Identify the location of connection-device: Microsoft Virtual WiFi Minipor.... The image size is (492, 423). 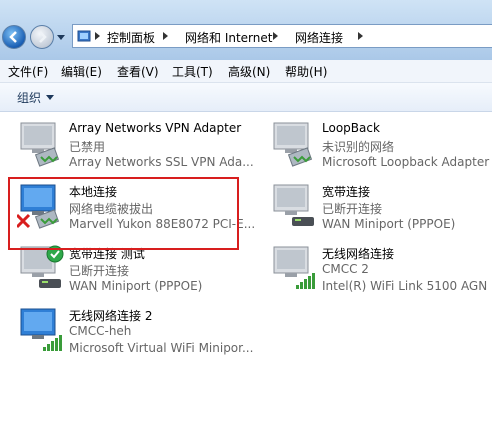
(161, 348).